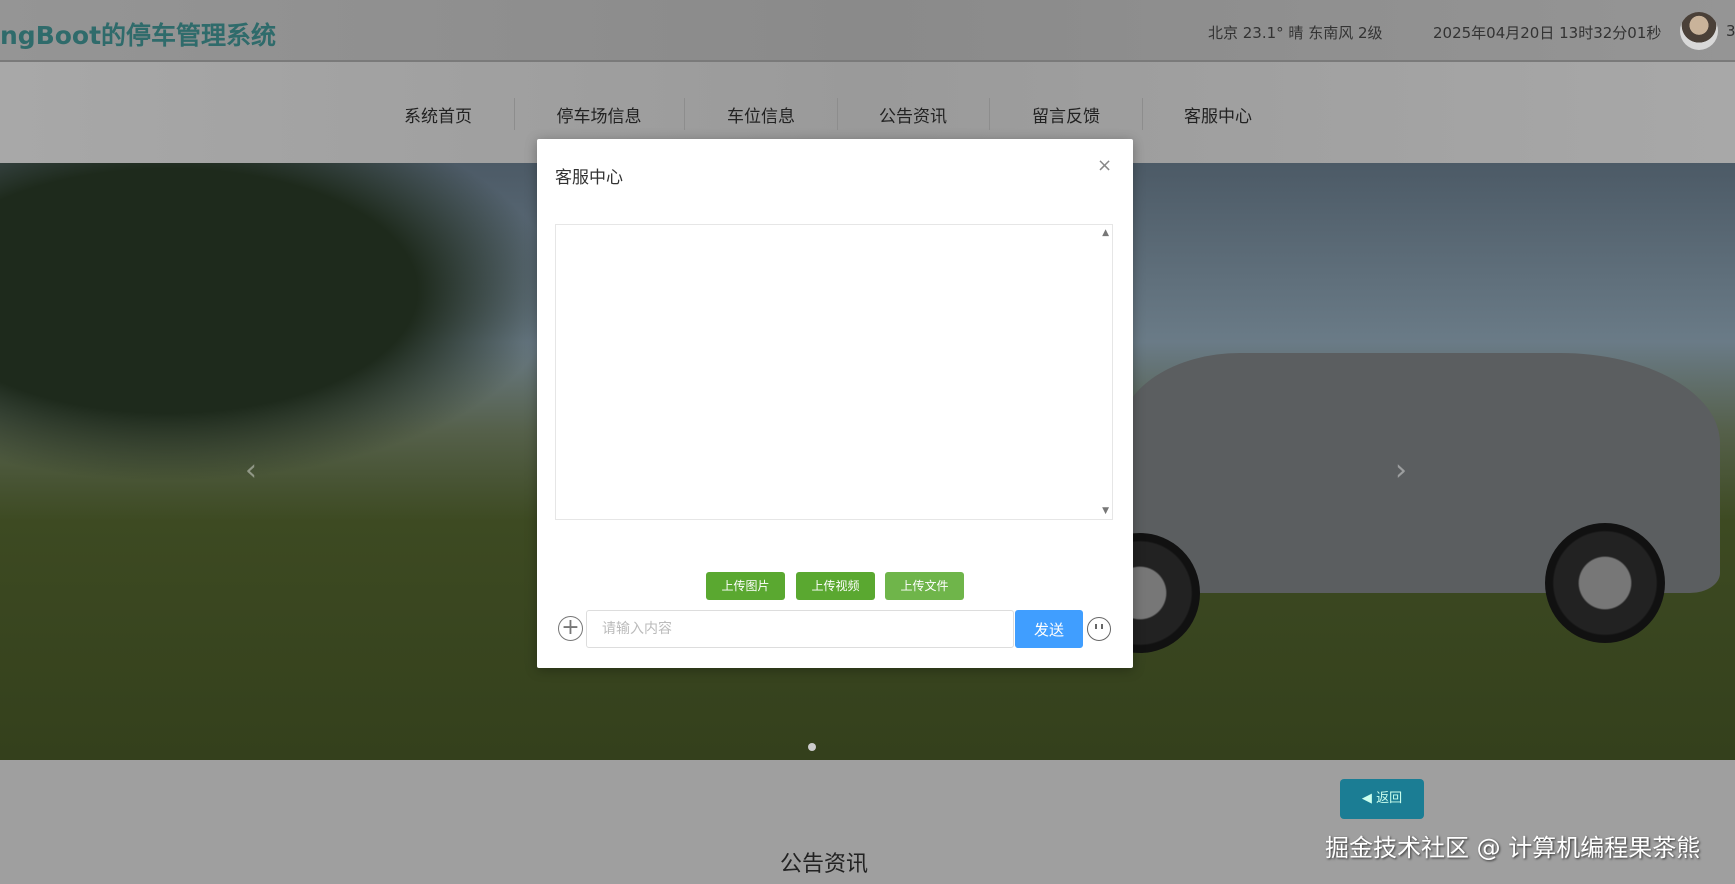 The image size is (1735, 884). I want to click on nav-announcements: 公告资讯, so click(913, 114).